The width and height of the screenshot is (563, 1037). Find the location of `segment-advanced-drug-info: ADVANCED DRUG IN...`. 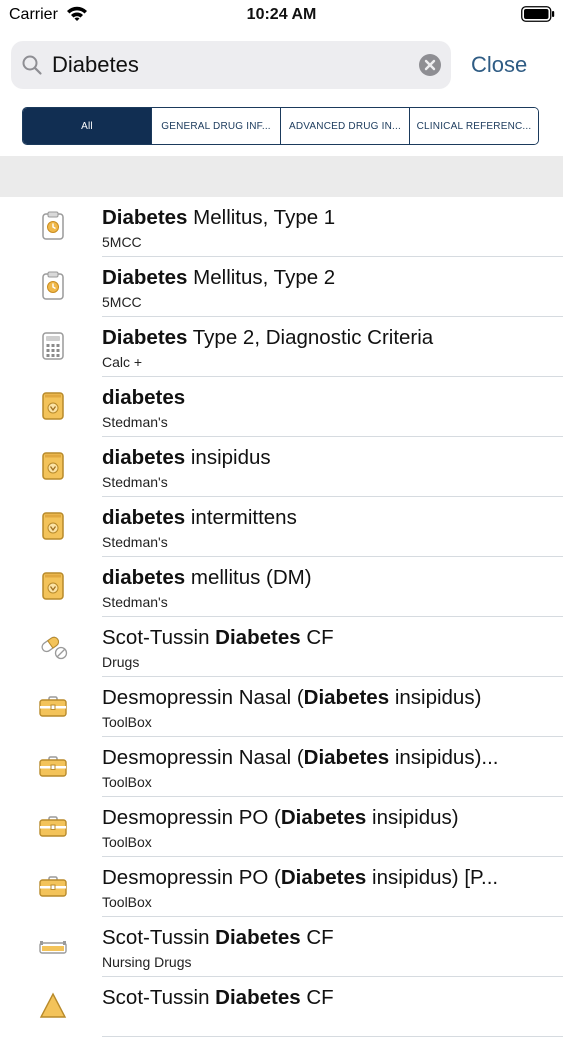

segment-advanced-drug-info: ADVANCED DRUG IN... is located at coordinates (344, 126).